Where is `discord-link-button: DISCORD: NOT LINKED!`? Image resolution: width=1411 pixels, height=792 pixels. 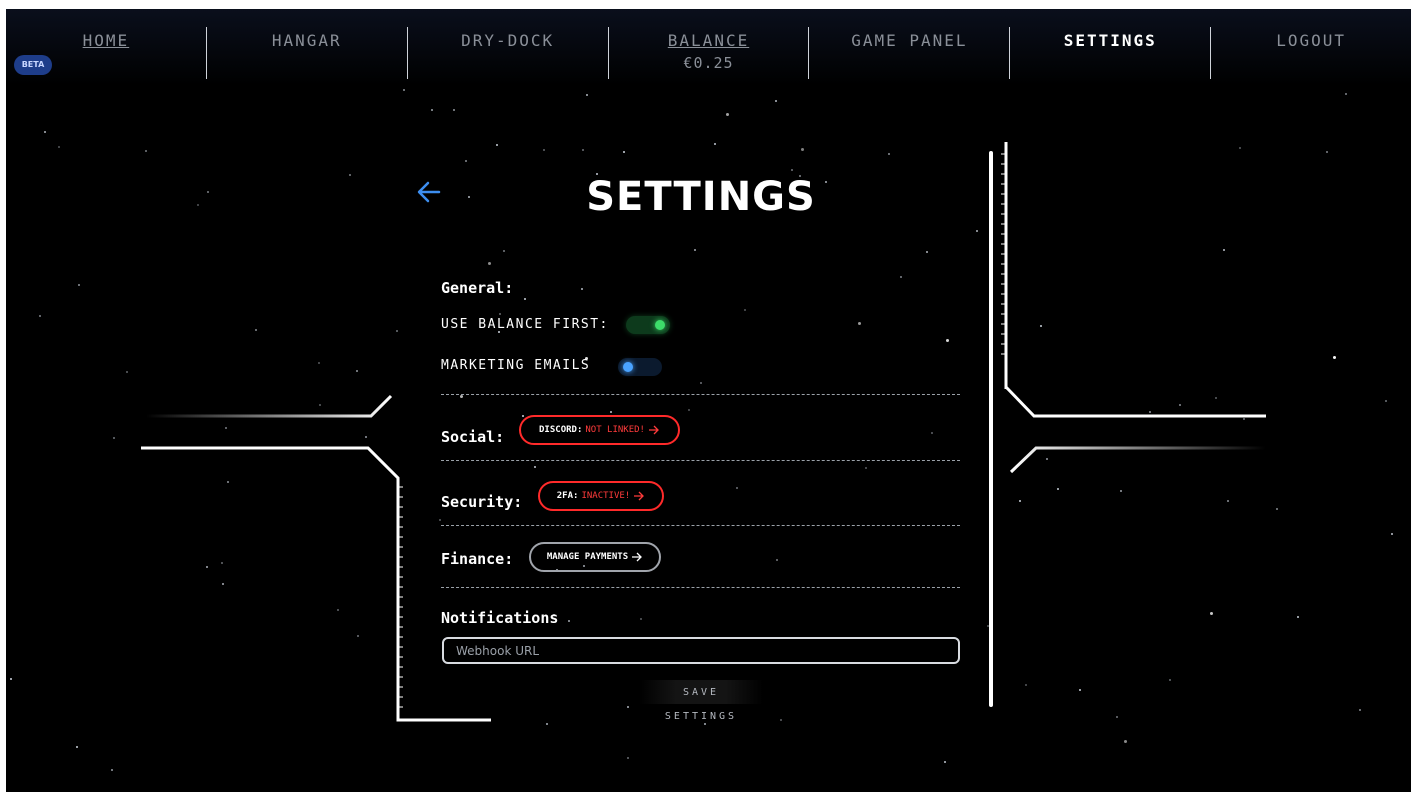
discord-link-button: DISCORD: NOT LINKED! is located at coordinates (599, 430).